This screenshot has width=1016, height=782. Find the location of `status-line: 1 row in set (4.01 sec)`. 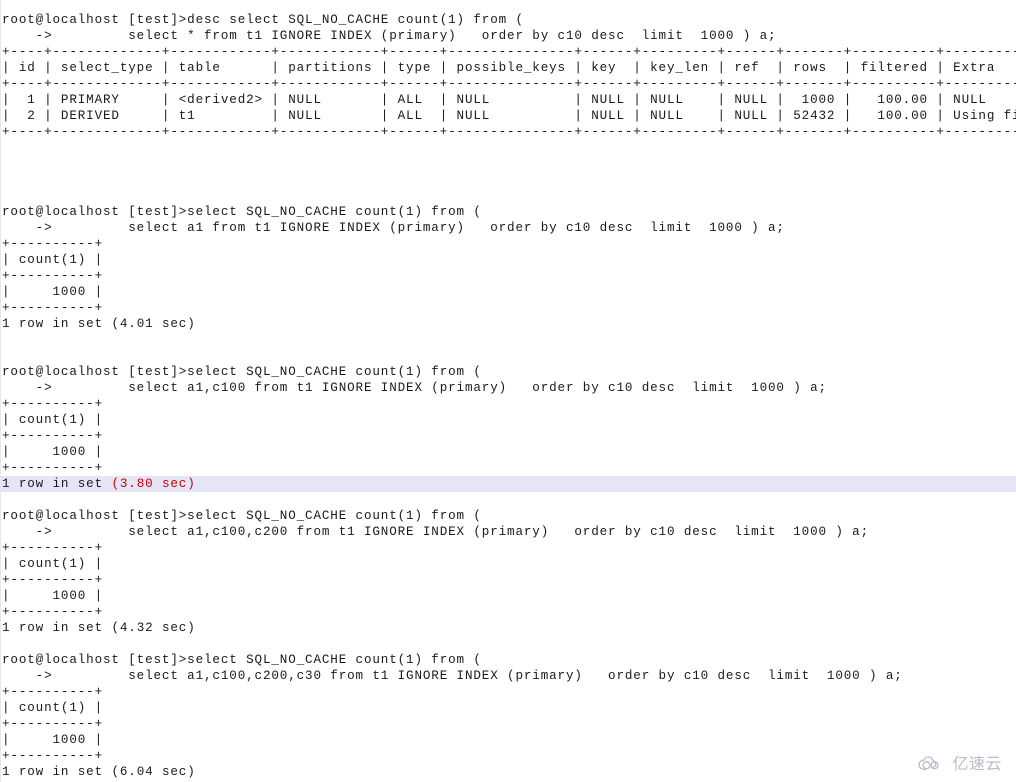

status-line: 1 row in set (4.01 sec) is located at coordinates (509, 324).